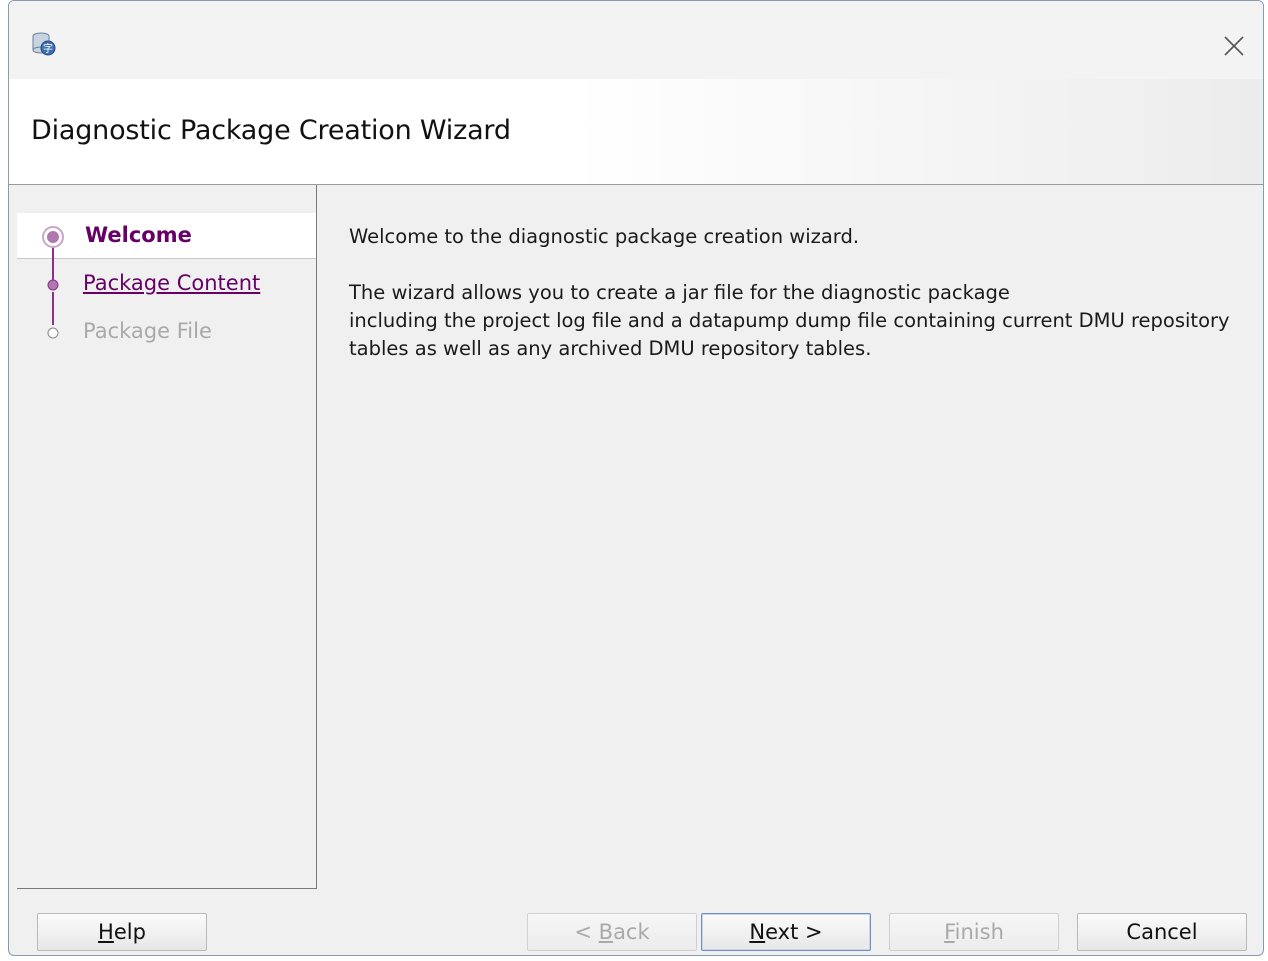 The height and width of the screenshot is (961, 1268). What do you see at coordinates (949, 932) in the screenshot?
I see `finish-mnemonic: F` at bounding box center [949, 932].